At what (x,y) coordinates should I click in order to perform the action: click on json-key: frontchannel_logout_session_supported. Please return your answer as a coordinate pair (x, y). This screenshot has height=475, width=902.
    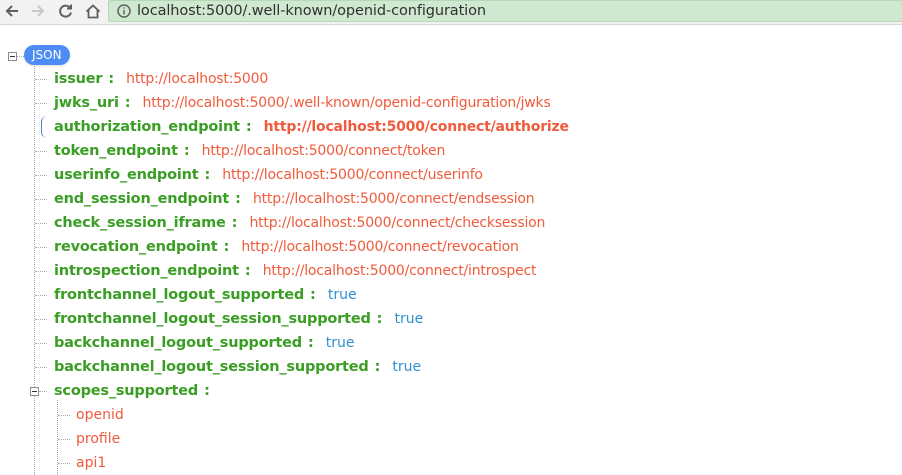
    Looking at the image, I should click on (212, 319).